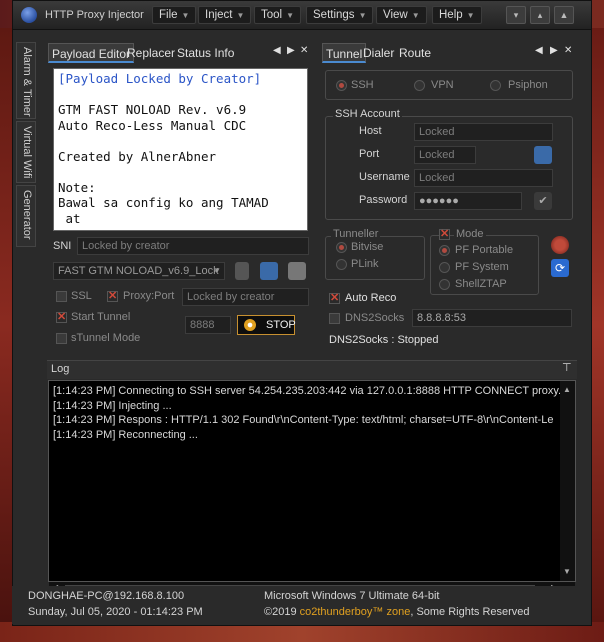 Image resolution: width=604 pixels, height=642 pixels. Describe the element at coordinates (384, 177) in the screenshot. I see `username-label: Username` at that location.